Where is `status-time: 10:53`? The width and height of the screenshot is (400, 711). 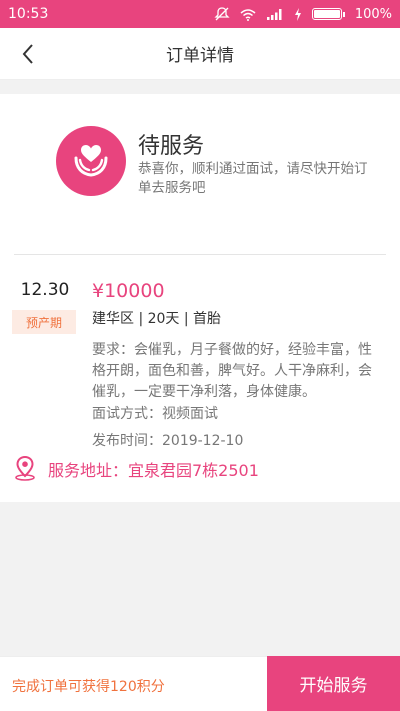
status-time: 10:53 is located at coordinates (28, 14).